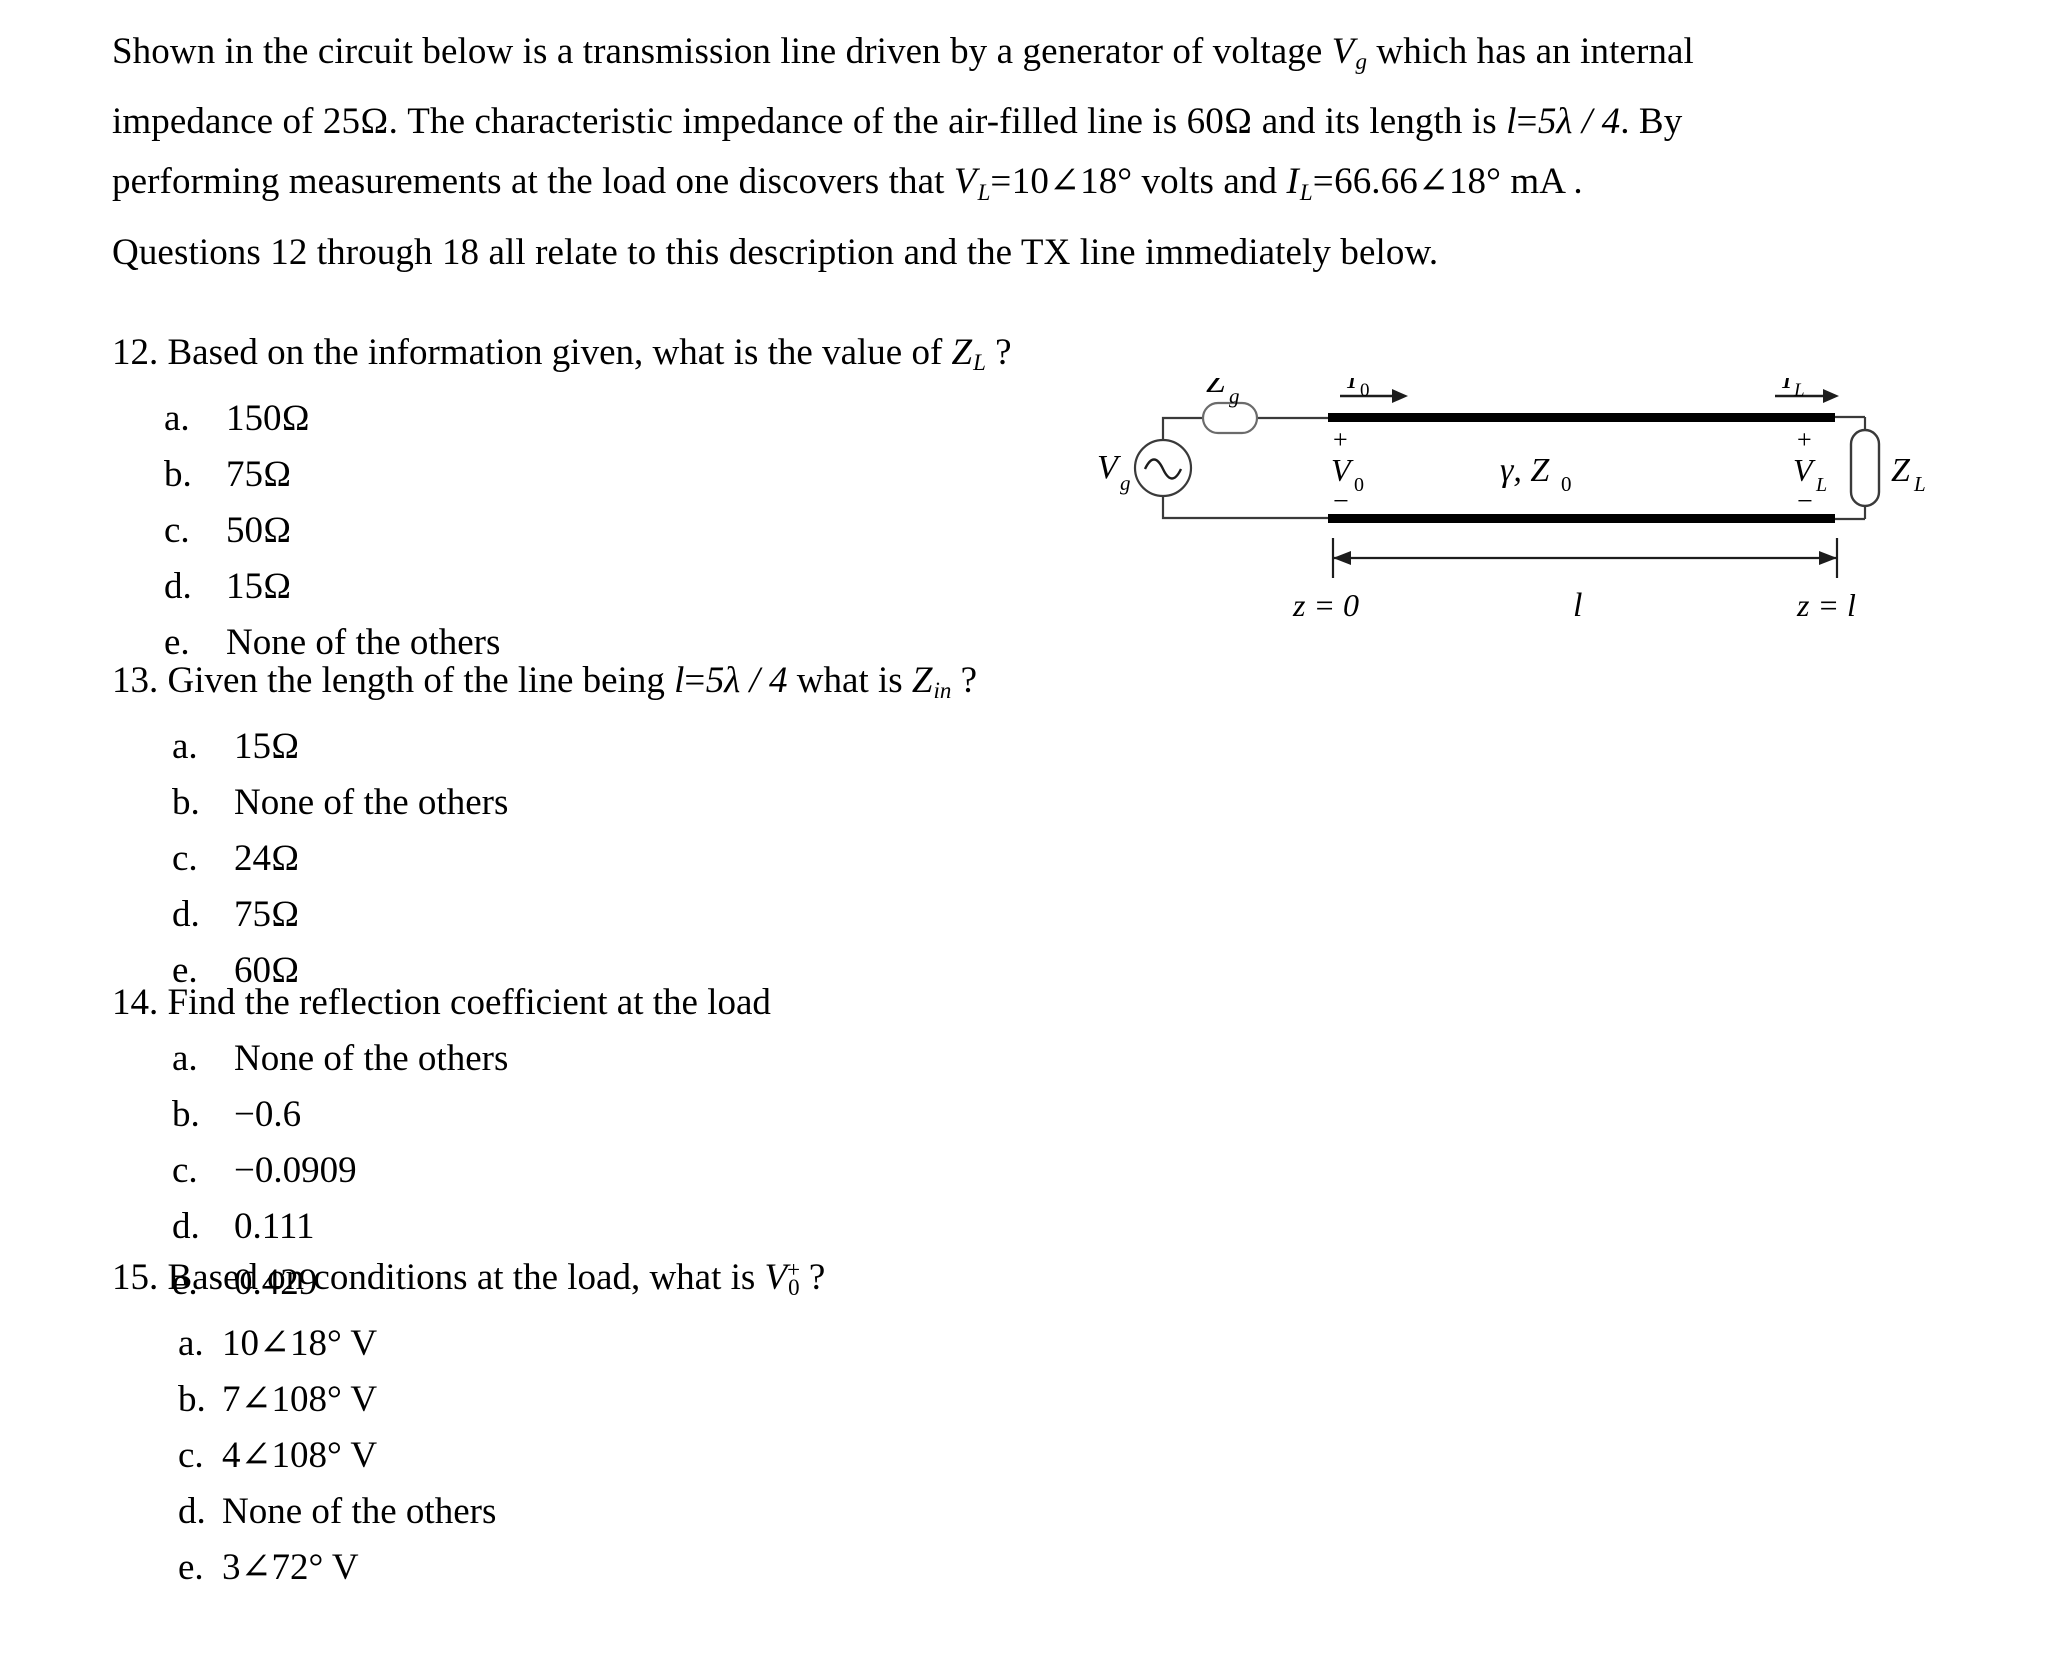  I want to click on choice-15-c-label: c., so click(191, 1456).